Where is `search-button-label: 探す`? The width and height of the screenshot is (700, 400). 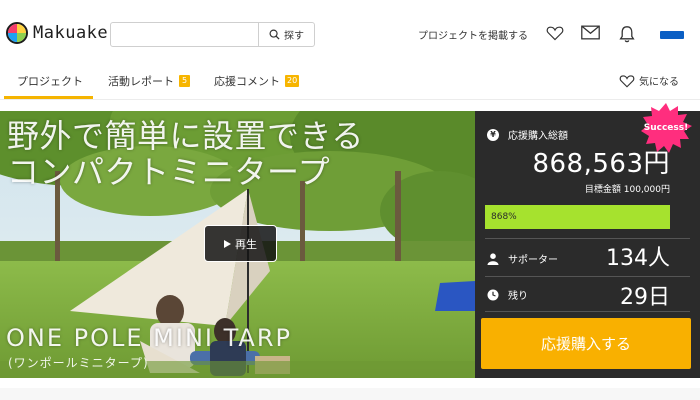 search-button-label: 探す is located at coordinates (294, 36).